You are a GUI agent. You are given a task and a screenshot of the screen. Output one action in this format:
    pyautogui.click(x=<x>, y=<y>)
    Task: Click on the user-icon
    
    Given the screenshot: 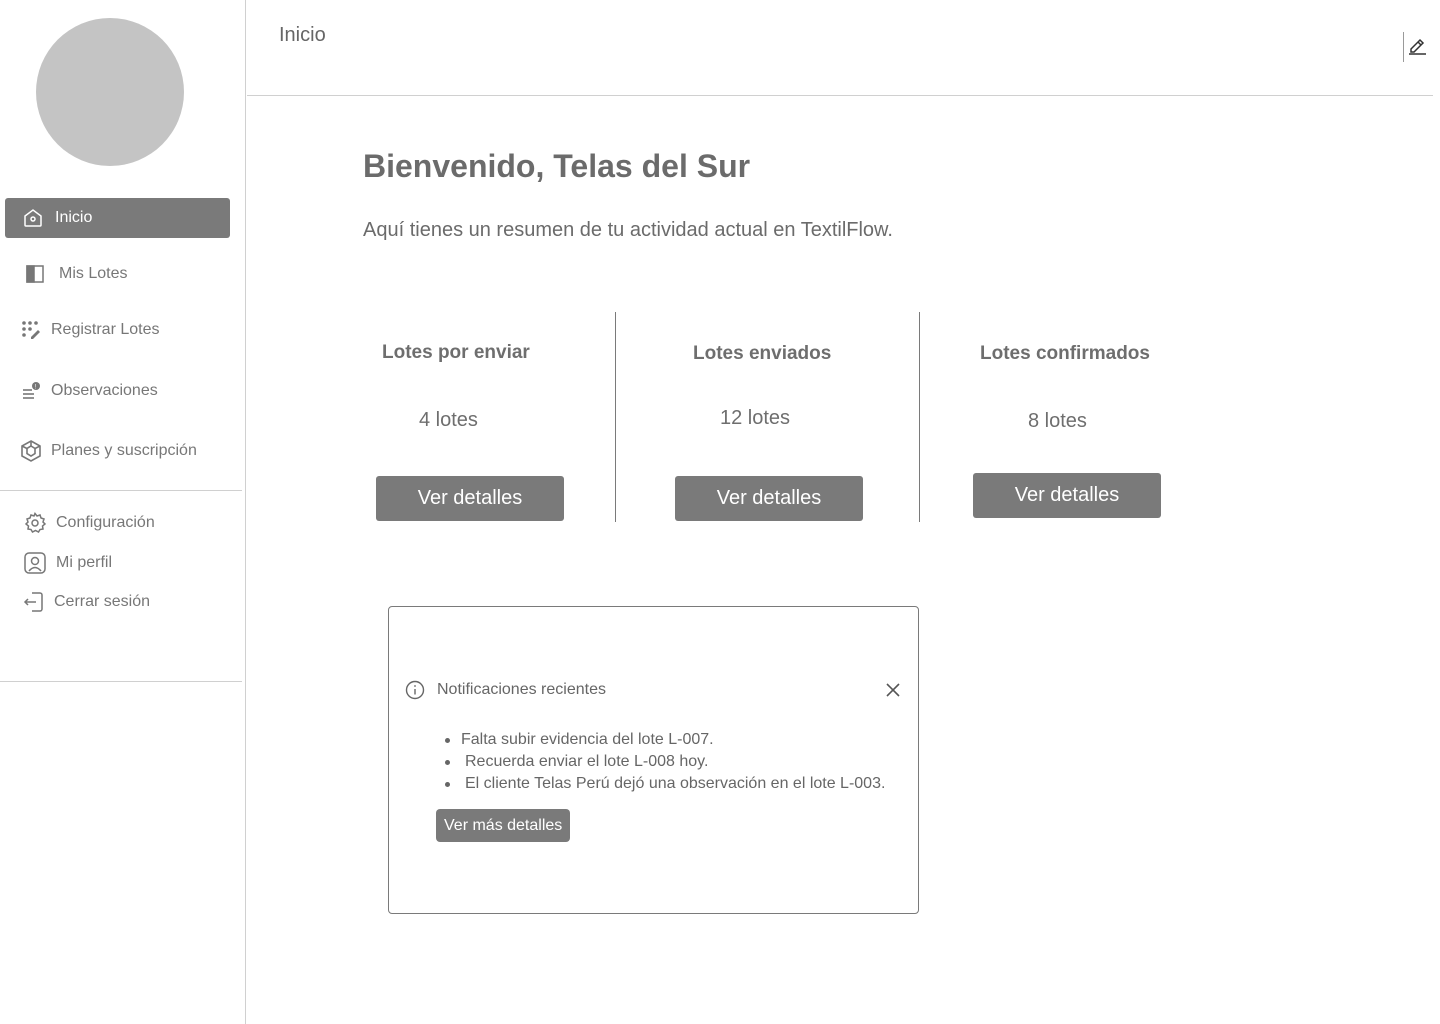 What is the action you would take?
    pyautogui.click(x=35, y=563)
    